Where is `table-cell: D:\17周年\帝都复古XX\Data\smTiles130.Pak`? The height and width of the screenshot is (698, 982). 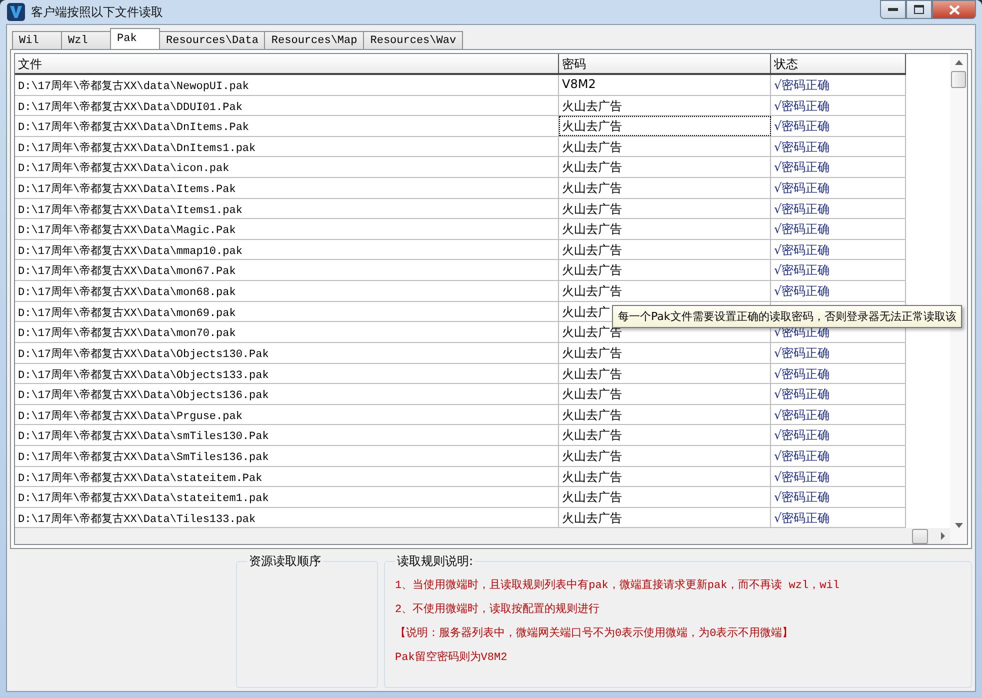
table-cell: D:\17周年\帝都复古XX\Data\smTiles130.Pak is located at coordinates (287, 435).